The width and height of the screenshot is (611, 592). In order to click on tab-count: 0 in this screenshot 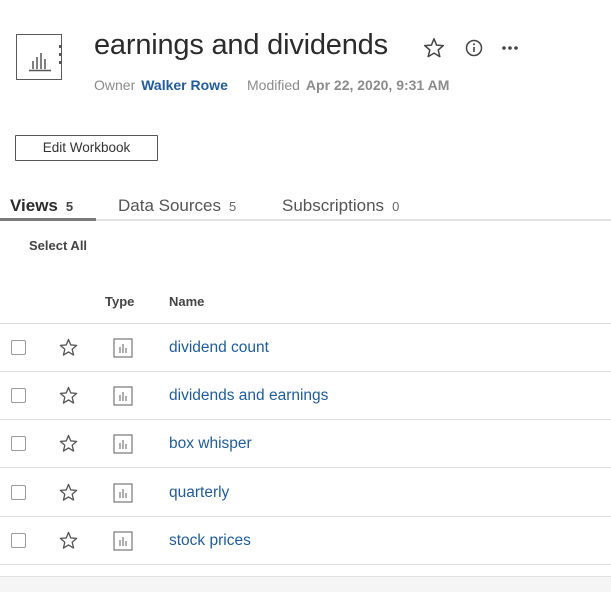, I will do `click(396, 206)`.